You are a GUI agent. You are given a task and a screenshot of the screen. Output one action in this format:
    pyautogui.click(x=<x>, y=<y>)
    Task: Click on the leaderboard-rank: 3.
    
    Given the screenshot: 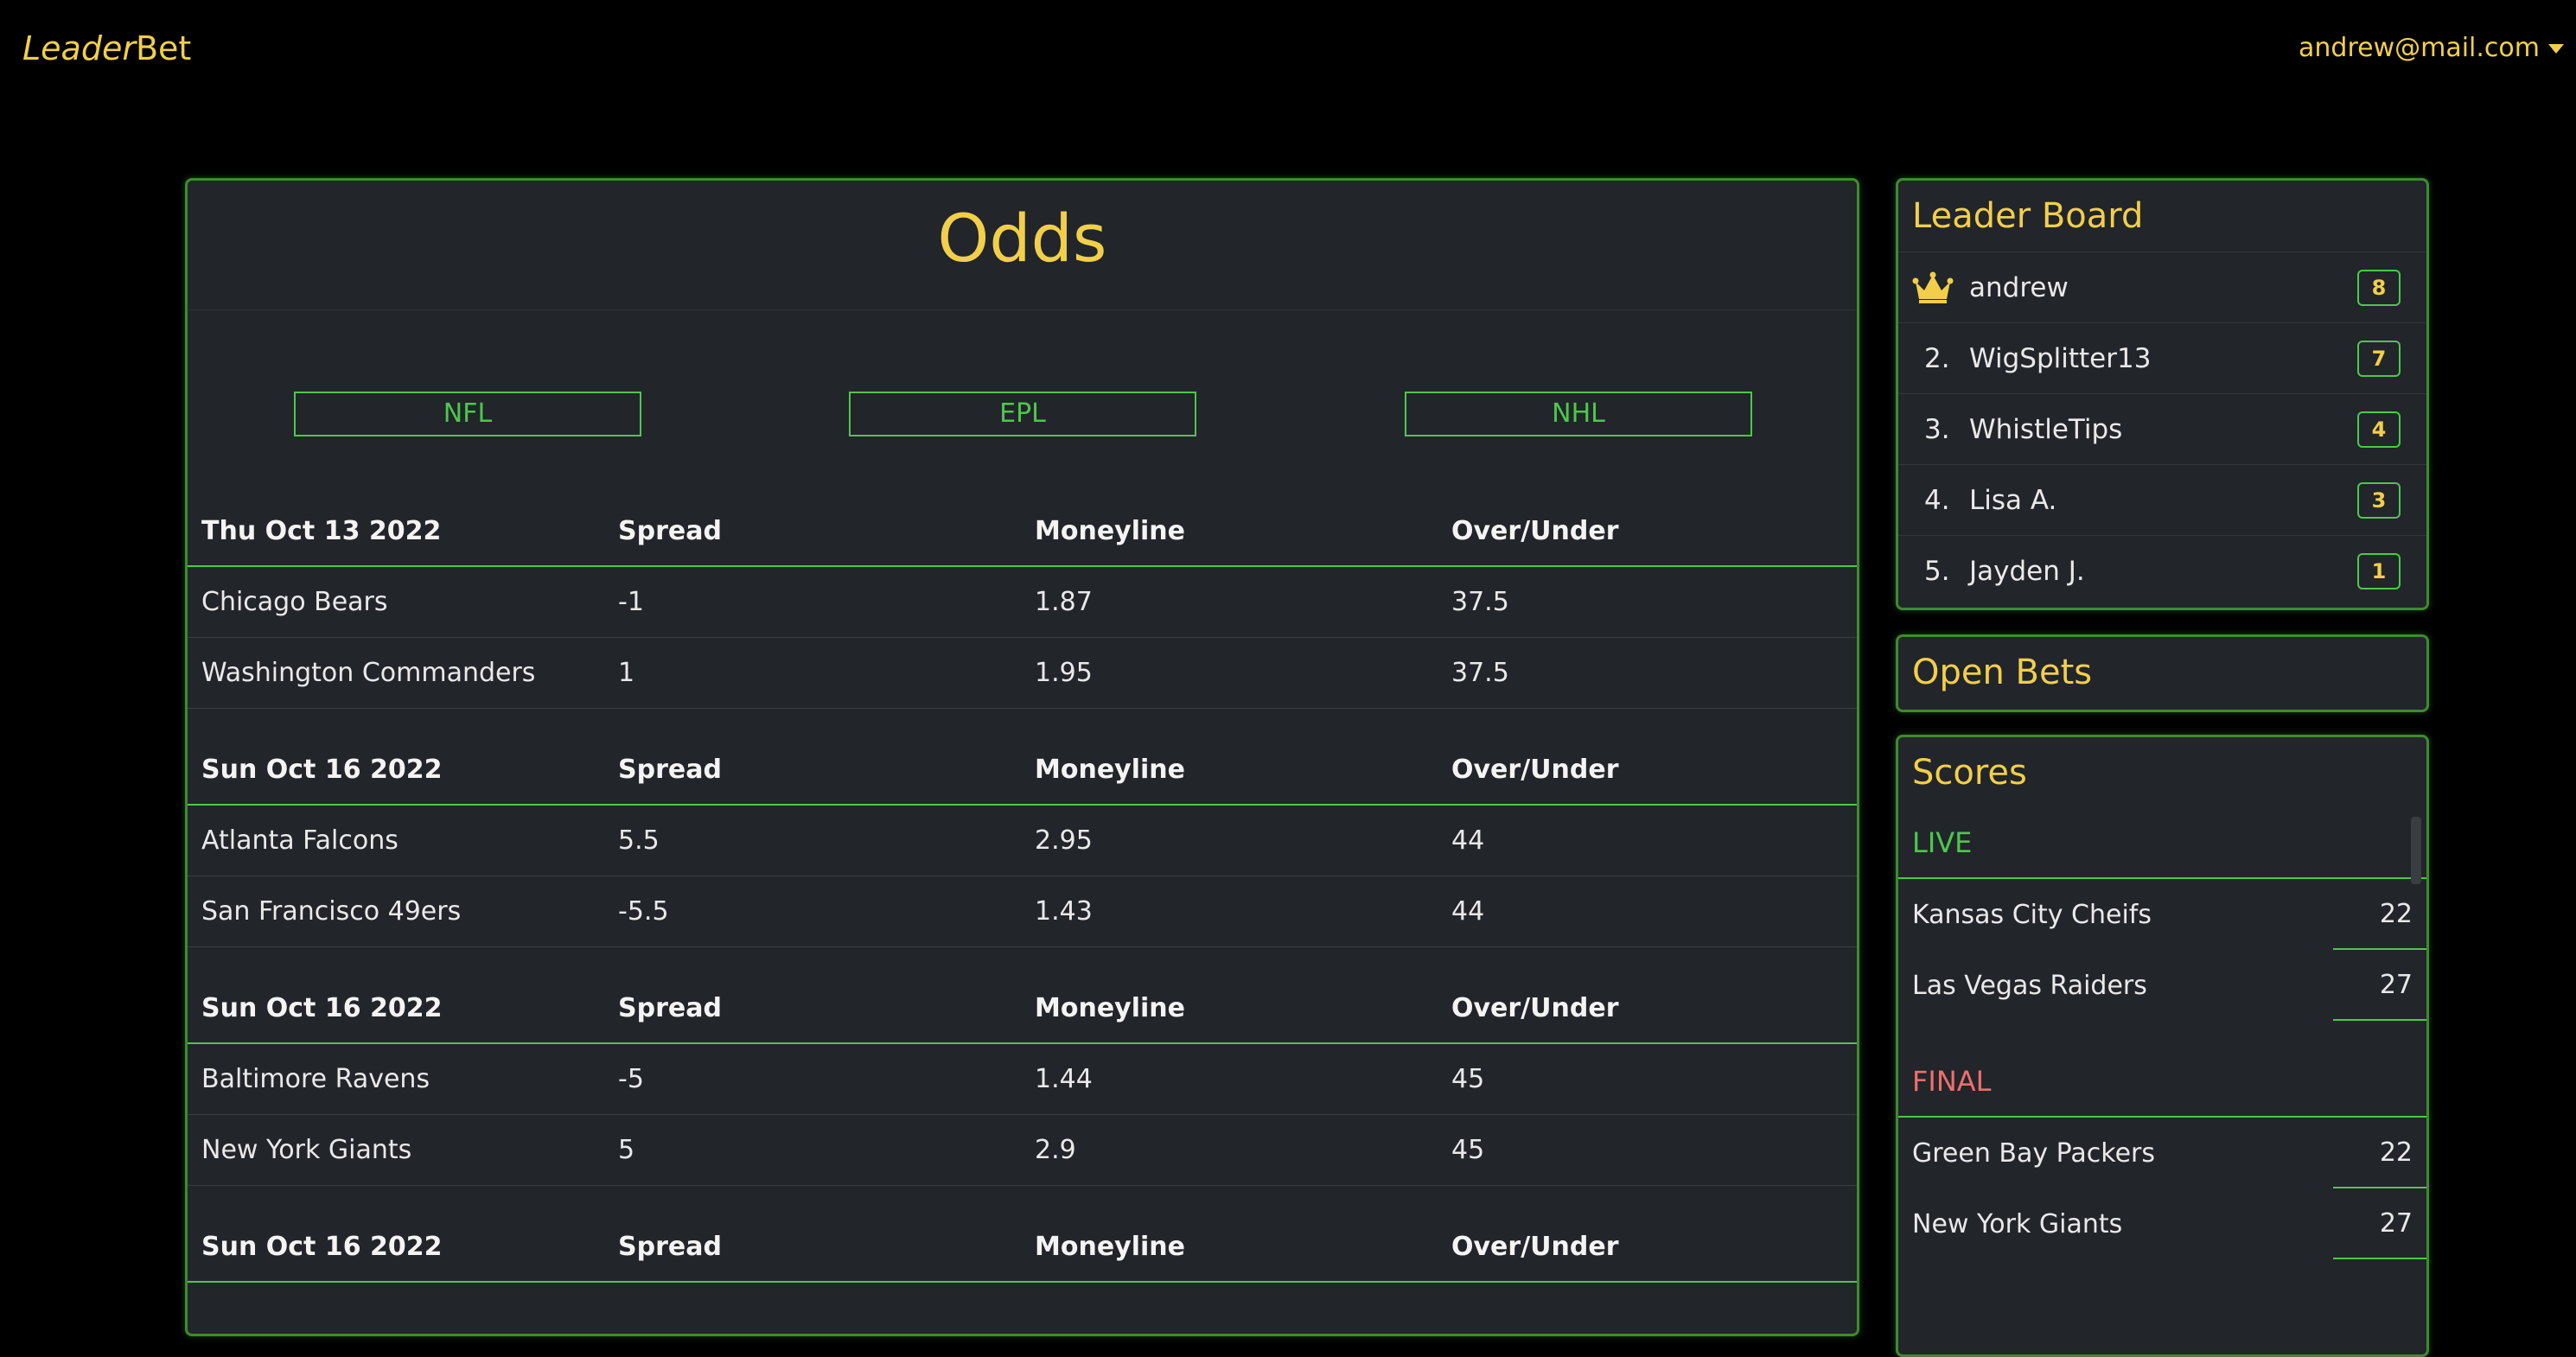 What is the action you would take?
    pyautogui.click(x=1937, y=429)
    